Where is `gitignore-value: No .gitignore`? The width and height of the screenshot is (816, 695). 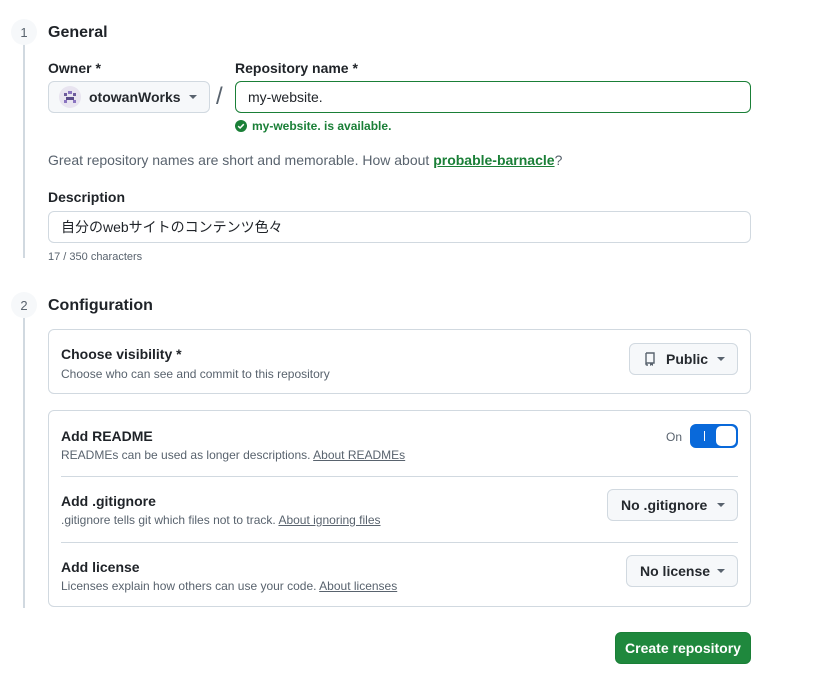 gitignore-value: No .gitignore is located at coordinates (664, 505).